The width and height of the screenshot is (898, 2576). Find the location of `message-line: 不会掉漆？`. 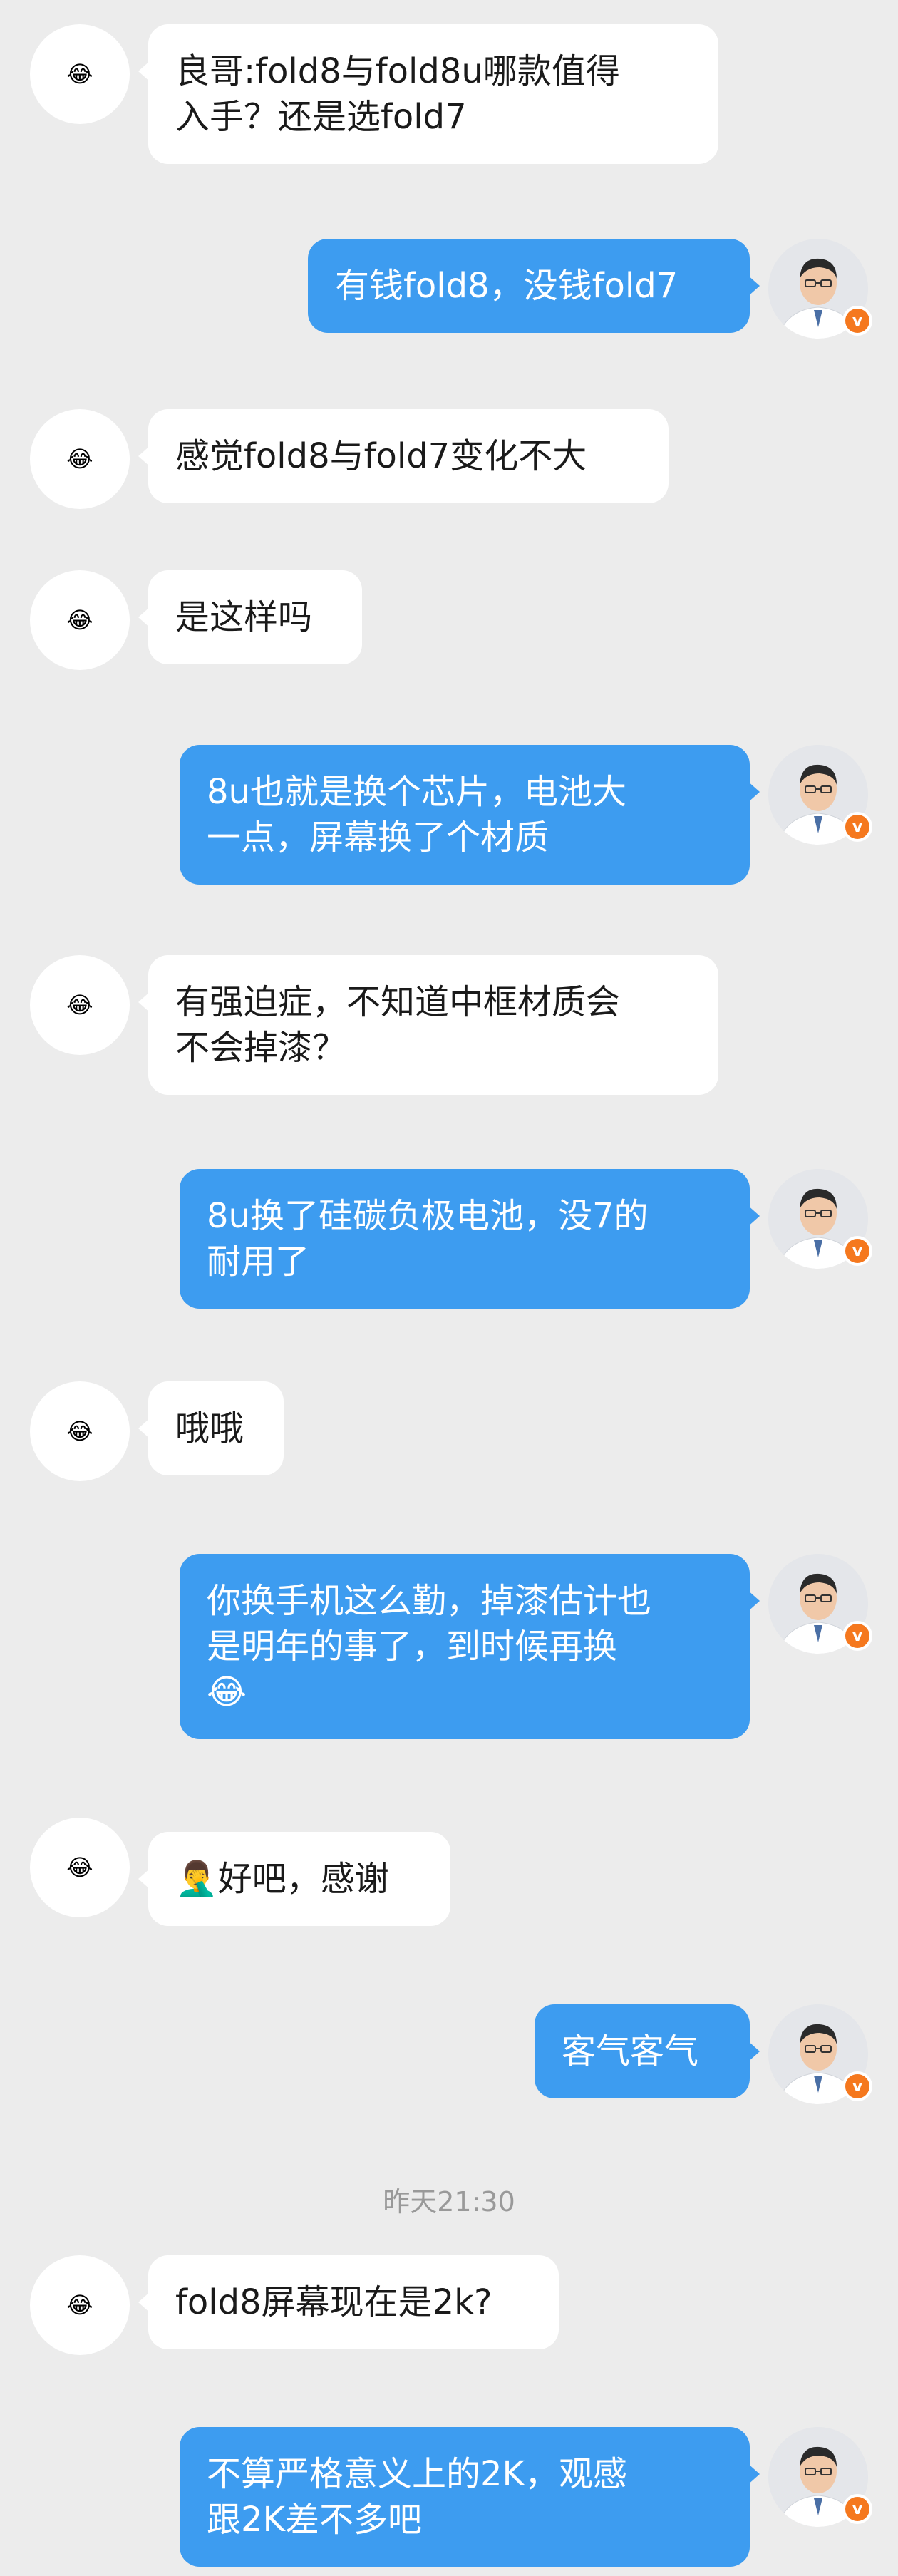

message-line: 不会掉漆？ is located at coordinates (261, 1048).